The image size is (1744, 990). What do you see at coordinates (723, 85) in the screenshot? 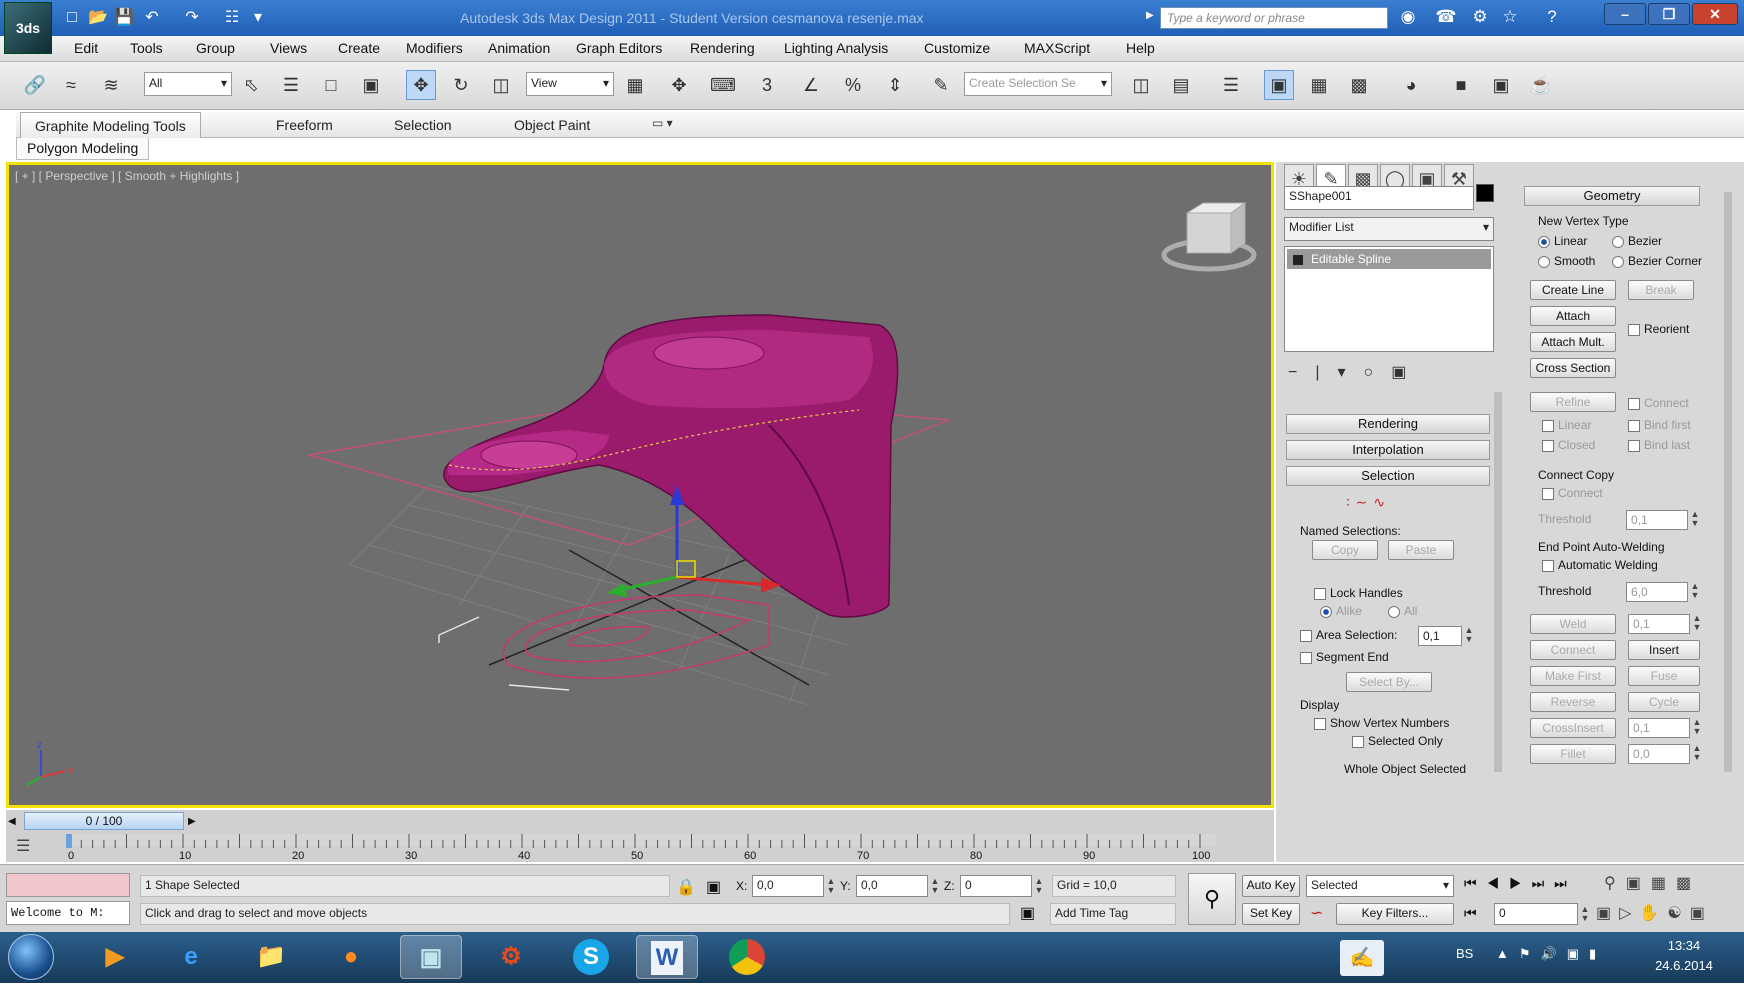
I see `keyboard-shortcut-override-icon: ⌨` at bounding box center [723, 85].